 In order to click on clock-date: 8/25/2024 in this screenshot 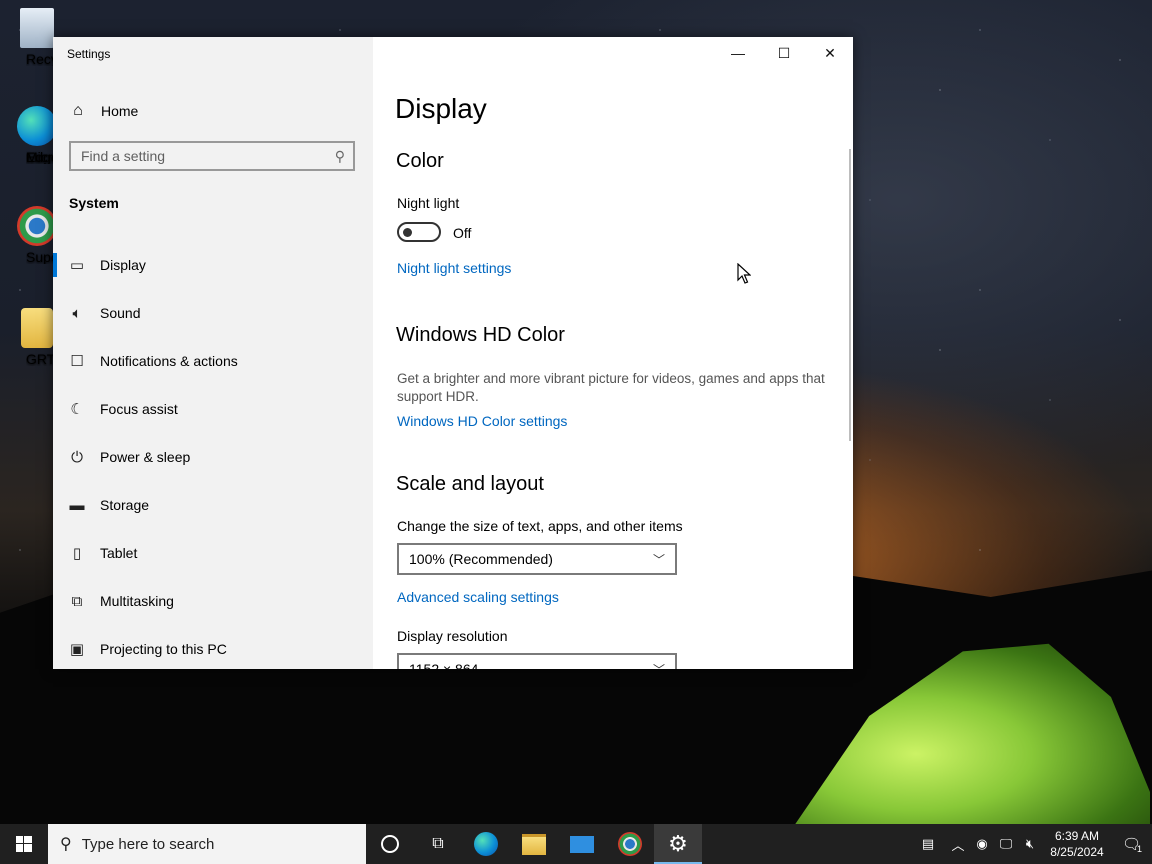, I will do `click(1077, 852)`.